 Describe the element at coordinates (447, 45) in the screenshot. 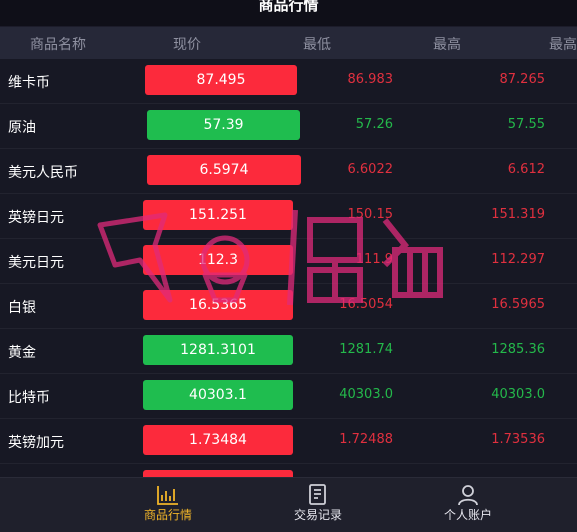

I see `column-header-high: 最高` at that location.